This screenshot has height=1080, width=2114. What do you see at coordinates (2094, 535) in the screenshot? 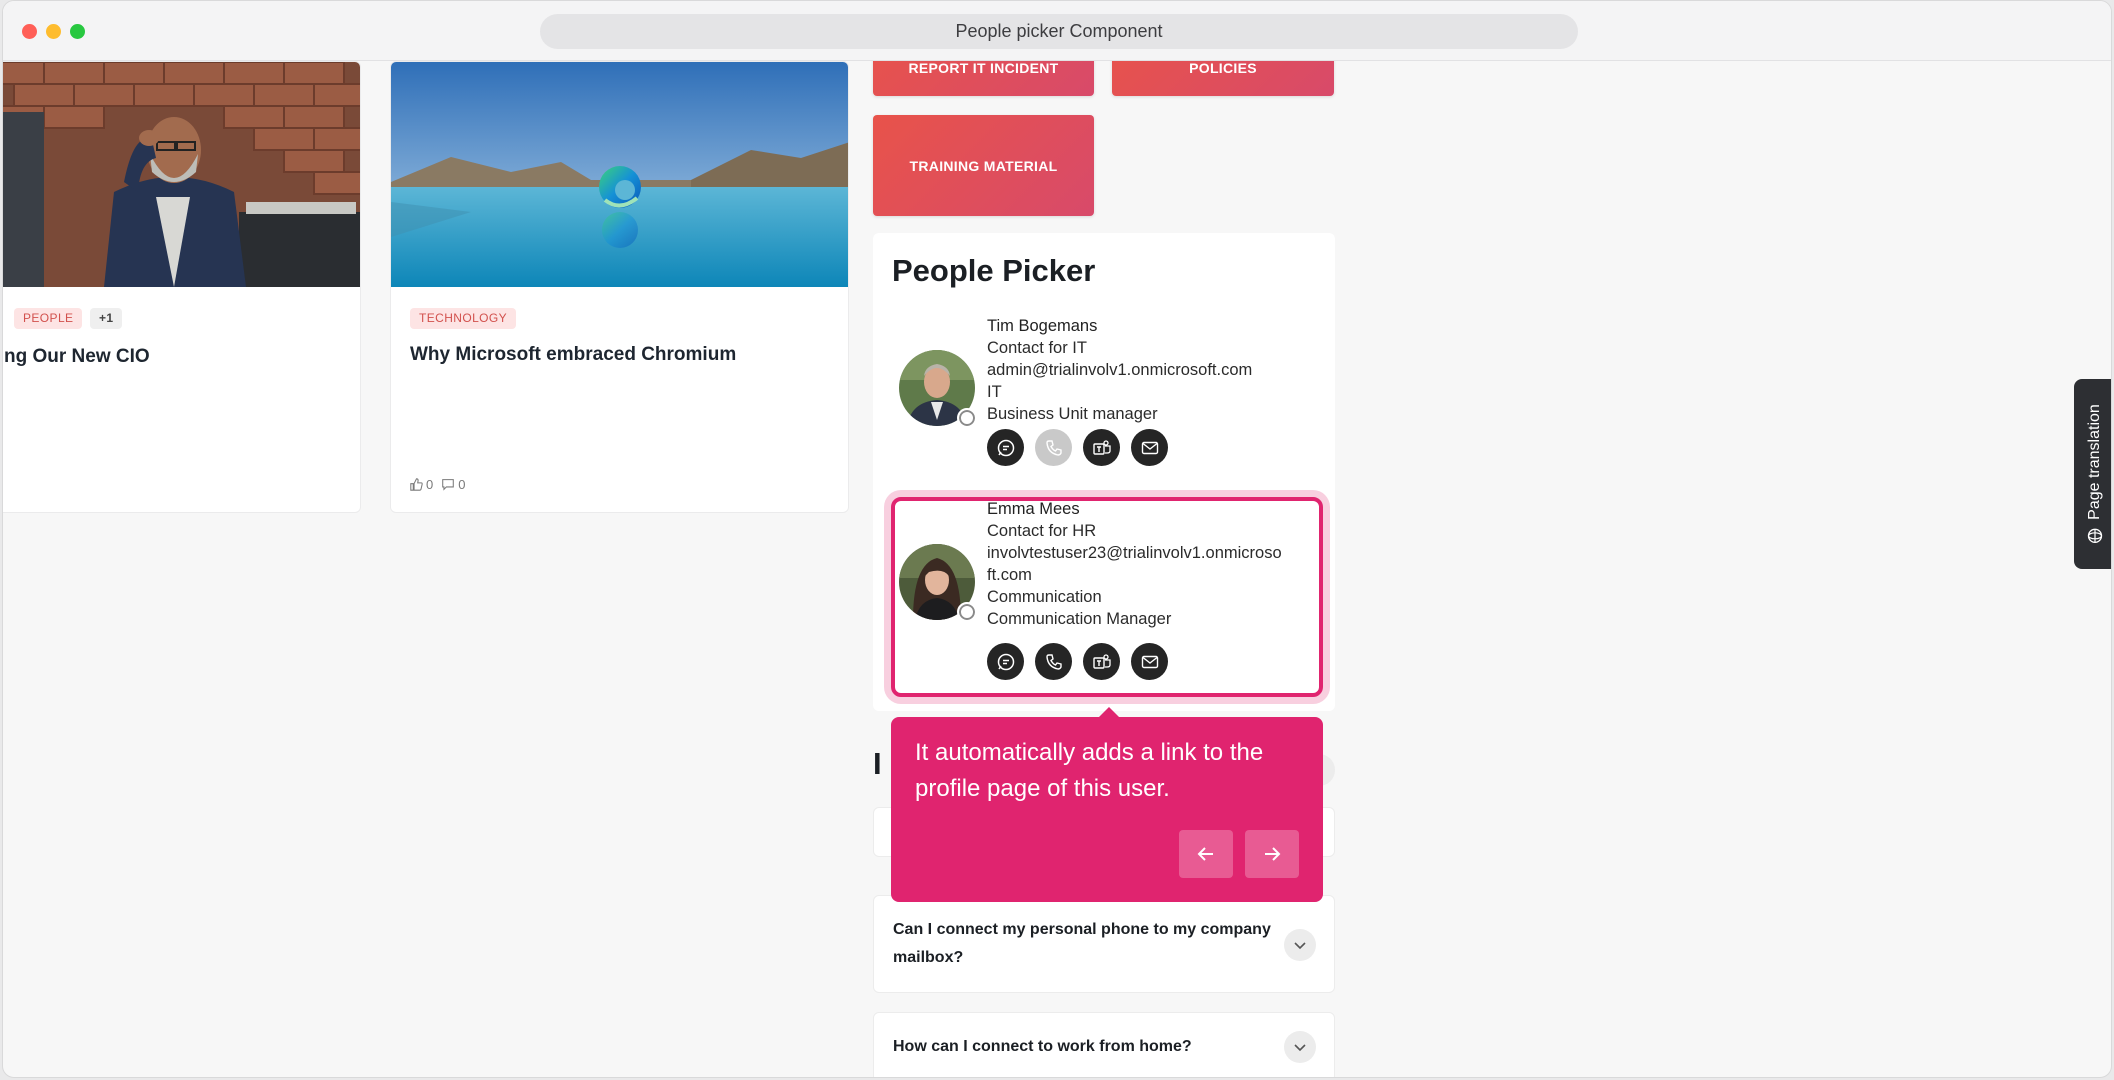
I see `globe-icon` at bounding box center [2094, 535].